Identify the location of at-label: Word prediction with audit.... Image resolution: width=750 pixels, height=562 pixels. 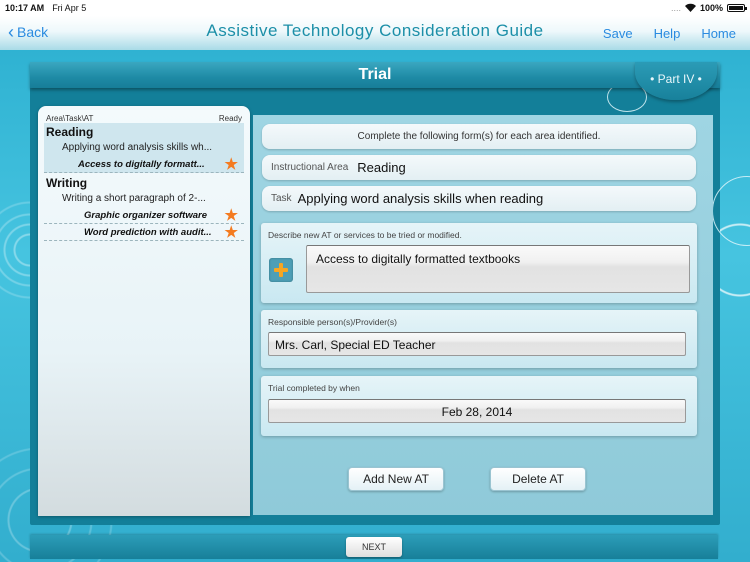
(148, 232).